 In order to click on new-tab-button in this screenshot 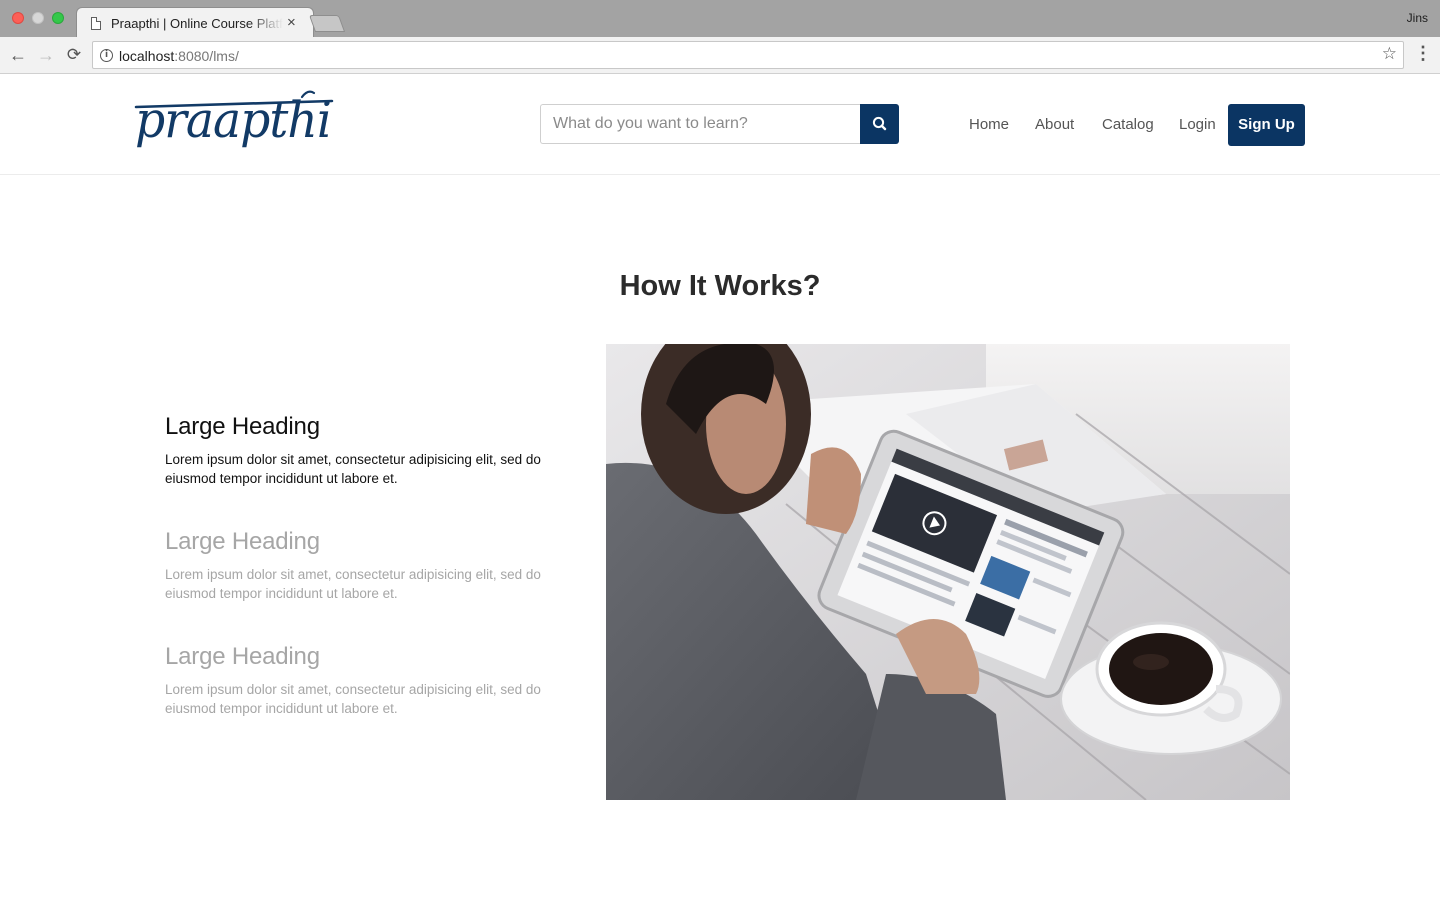, I will do `click(327, 23)`.